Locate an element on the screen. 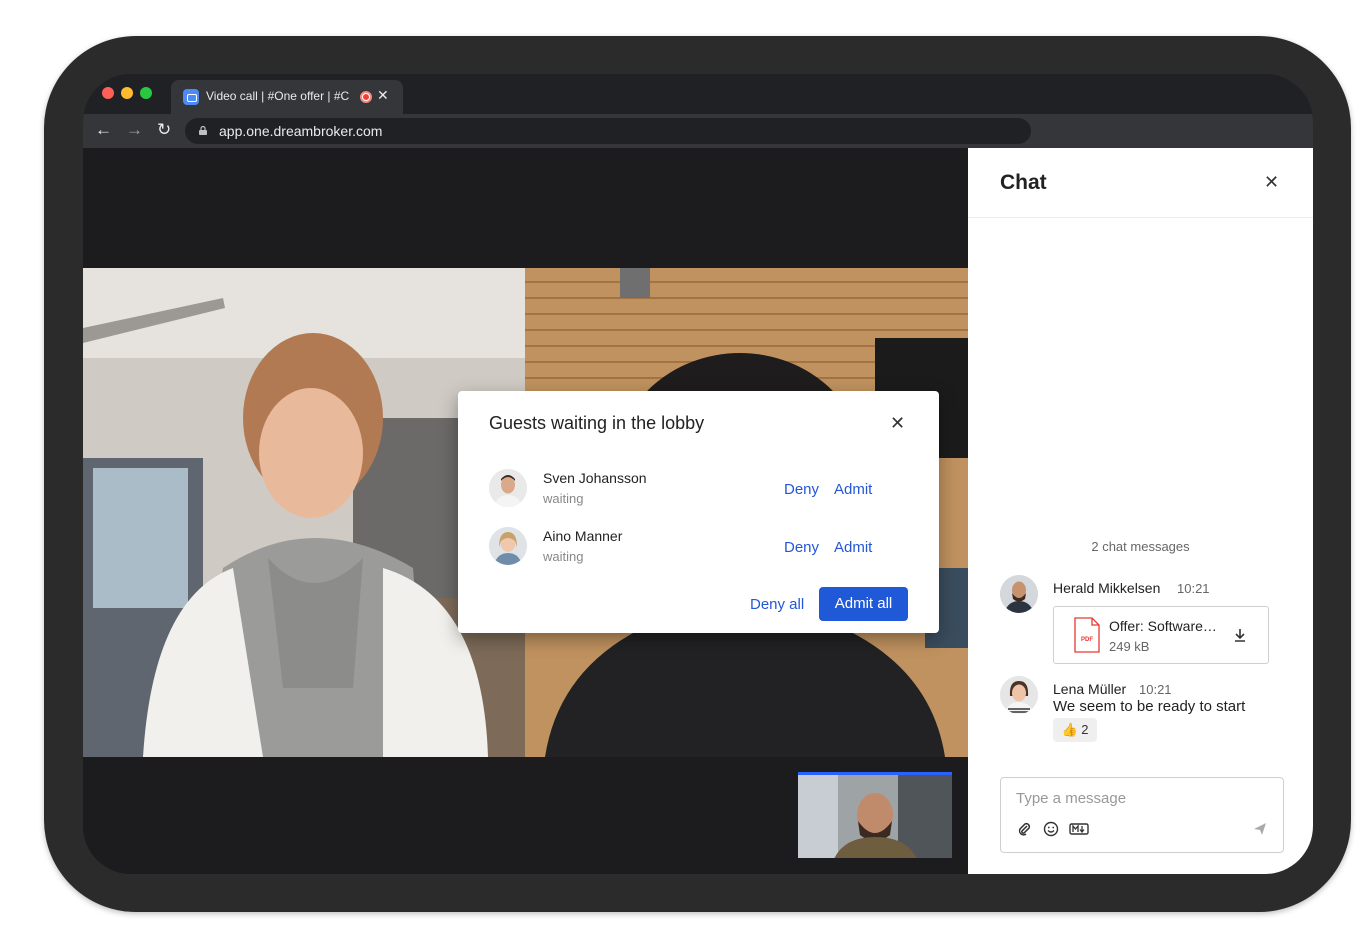 The width and height of the screenshot is (1362, 941). chat-title: Chat is located at coordinates (1023, 182).